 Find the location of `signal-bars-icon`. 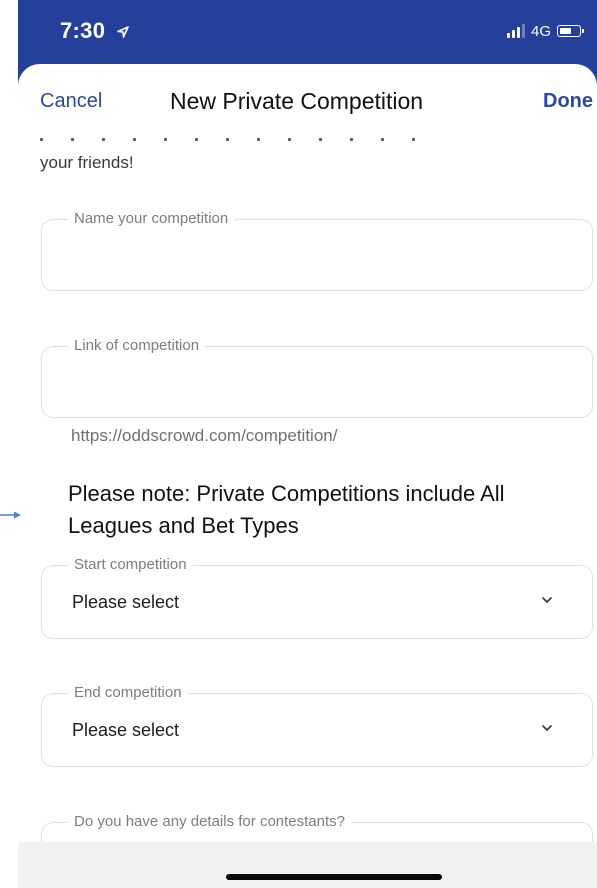

signal-bars-icon is located at coordinates (515, 31).